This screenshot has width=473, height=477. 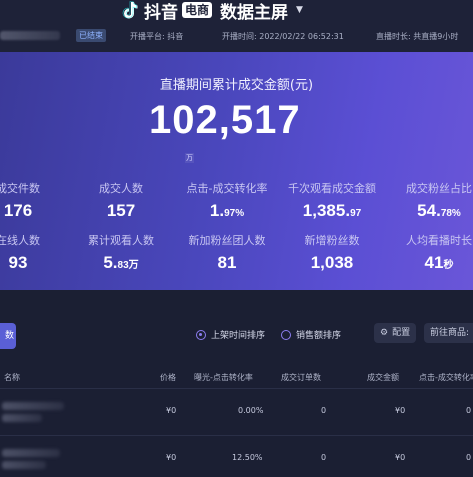 I want to click on stat-value: 93, so click(x=18, y=262).